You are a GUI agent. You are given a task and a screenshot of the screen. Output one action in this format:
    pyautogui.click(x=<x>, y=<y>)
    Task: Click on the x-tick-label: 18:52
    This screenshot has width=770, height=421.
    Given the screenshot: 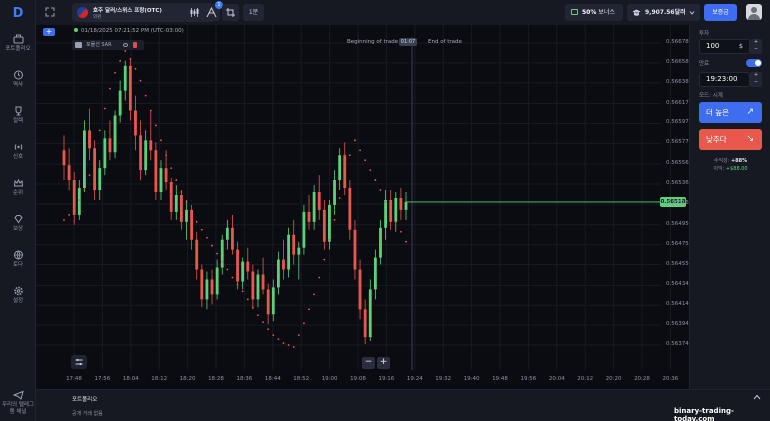 What is the action you would take?
    pyautogui.click(x=301, y=379)
    